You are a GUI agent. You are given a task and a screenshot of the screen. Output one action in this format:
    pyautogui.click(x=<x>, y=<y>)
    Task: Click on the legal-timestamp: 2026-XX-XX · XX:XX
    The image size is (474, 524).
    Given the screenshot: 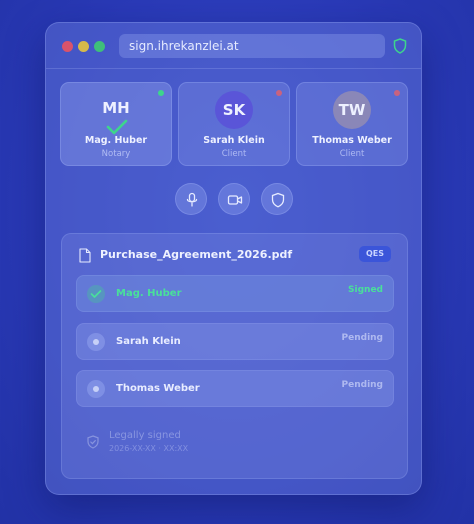 What is the action you would take?
    pyautogui.click(x=149, y=448)
    